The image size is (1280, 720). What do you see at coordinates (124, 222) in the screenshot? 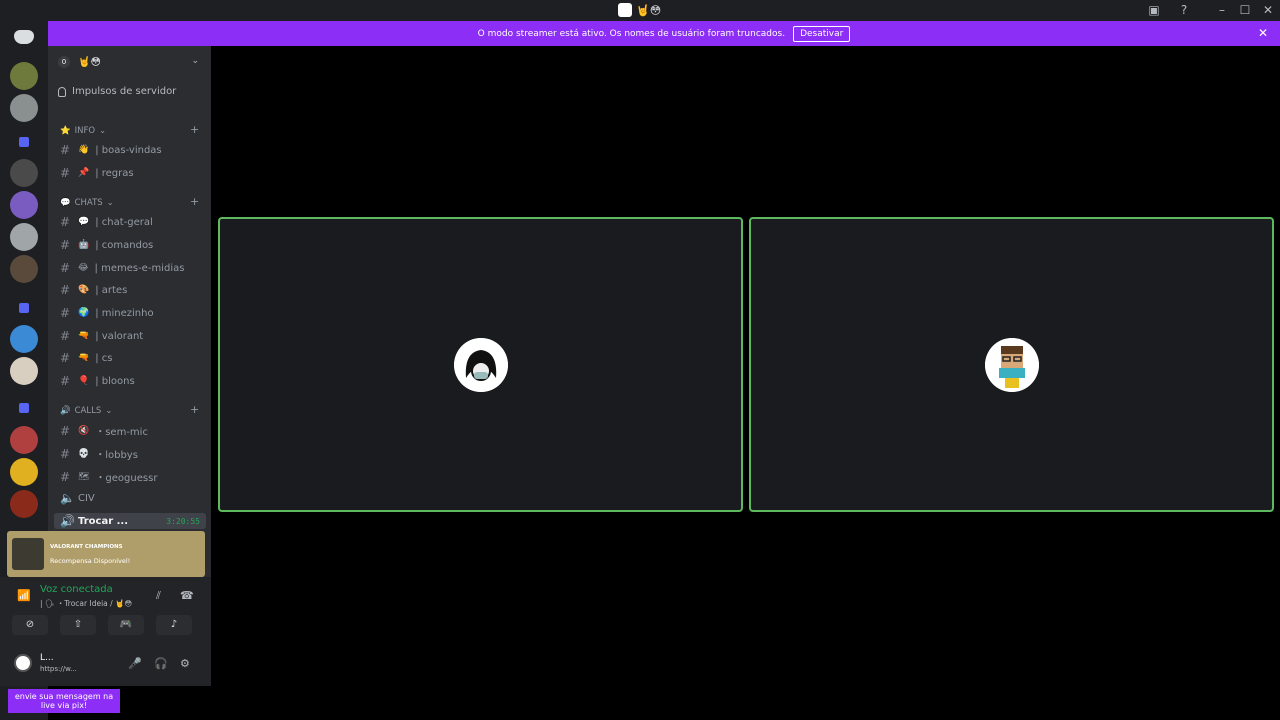
I see `channel-label: | chat-geral` at bounding box center [124, 222].